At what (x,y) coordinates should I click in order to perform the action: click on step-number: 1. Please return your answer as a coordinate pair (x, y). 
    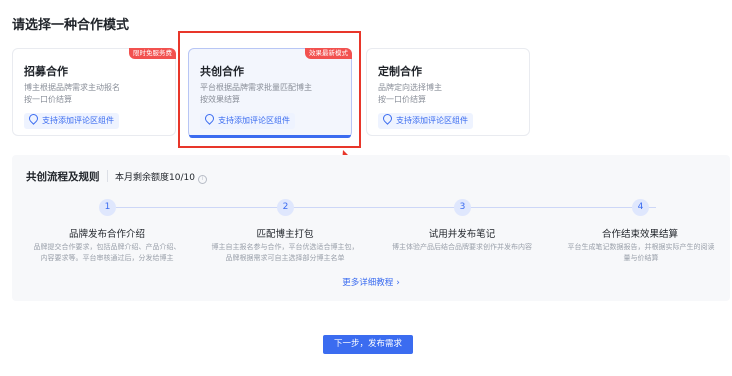
    Looking at the image, I should click on (107, 207).